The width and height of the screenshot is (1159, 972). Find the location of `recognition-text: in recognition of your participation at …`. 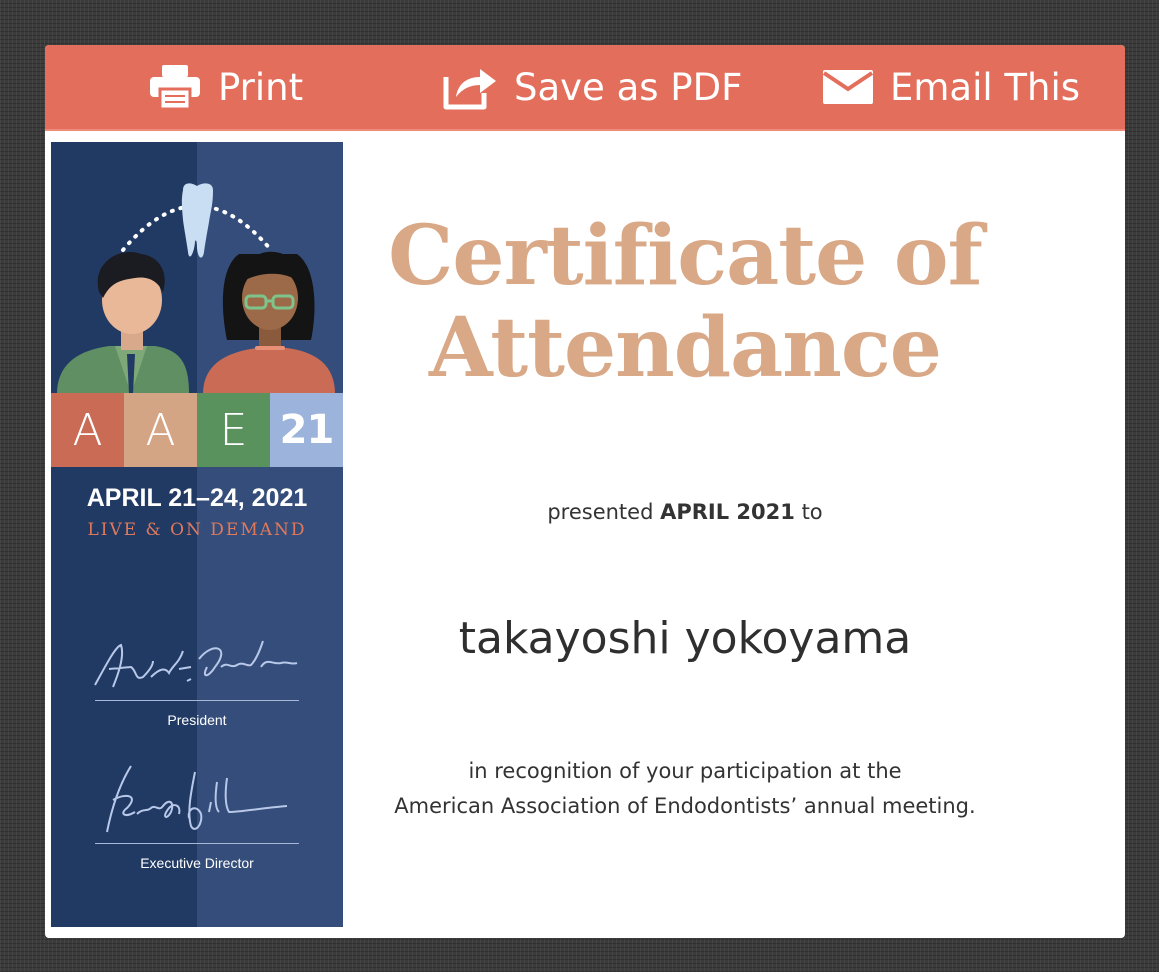

recognition-text: in recognition of your participation at … is located at coordinates (685, 789).